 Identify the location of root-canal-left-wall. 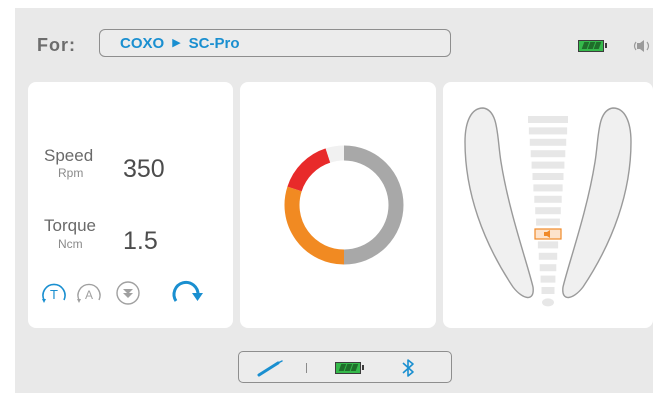
(499, 203).